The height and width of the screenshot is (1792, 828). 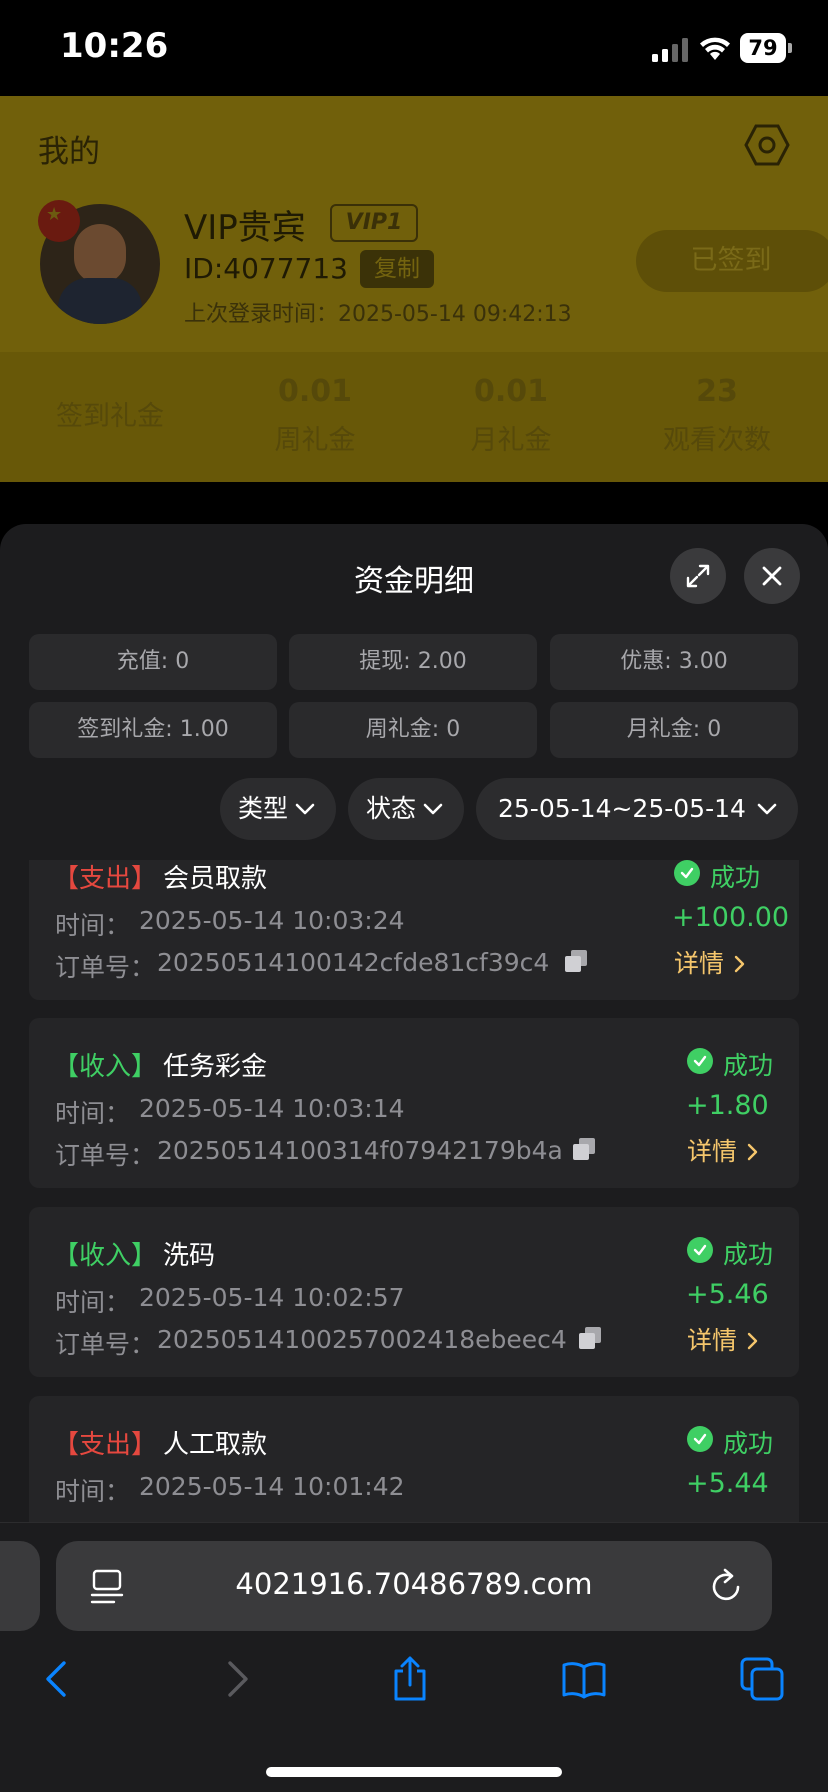 What do you see at coordinates (245, 228) in the screenshot?
I see `user-name: VIP贵宾` at bounding box center [245, 228].